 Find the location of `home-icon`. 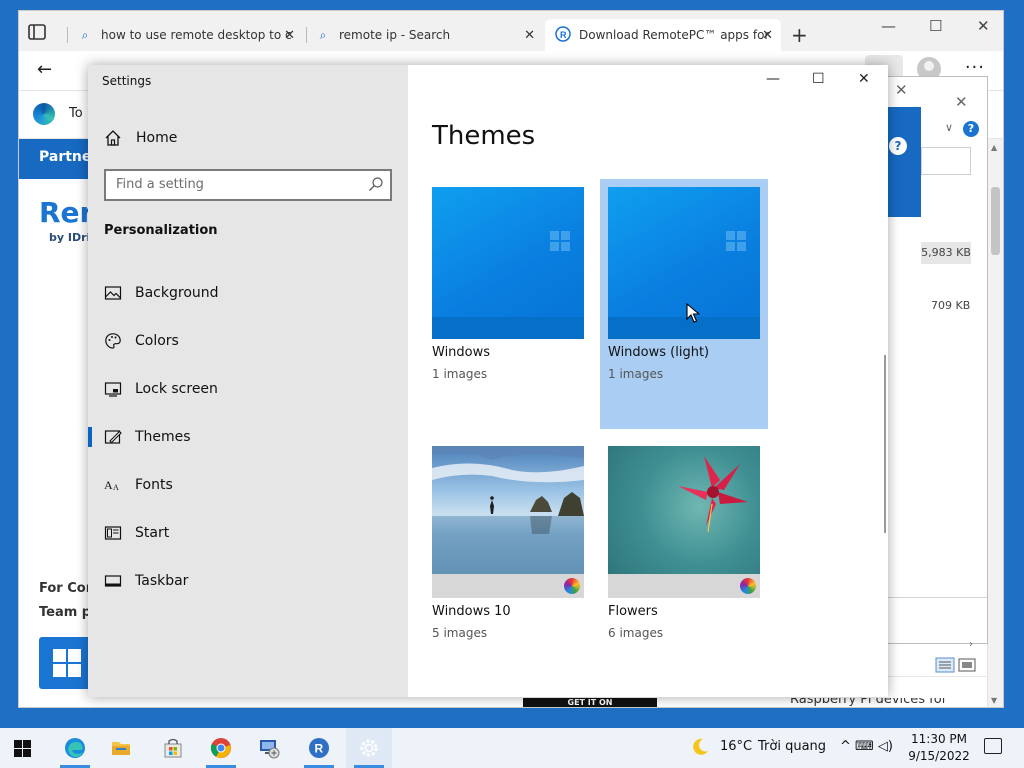

home-icon is located at coordinates (113, 138).